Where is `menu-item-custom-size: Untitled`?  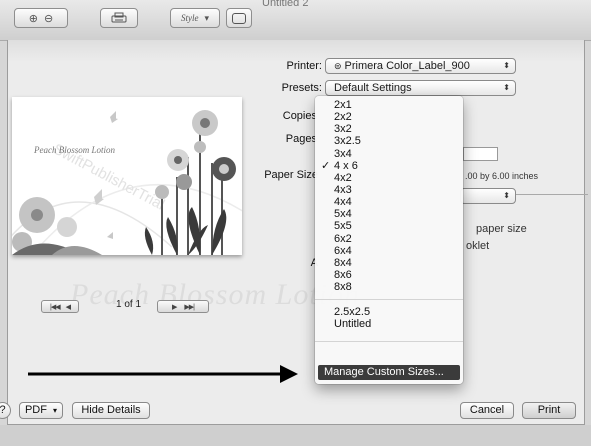 menu-item-custom-size: Untitled is located at coordinates (389, 324).